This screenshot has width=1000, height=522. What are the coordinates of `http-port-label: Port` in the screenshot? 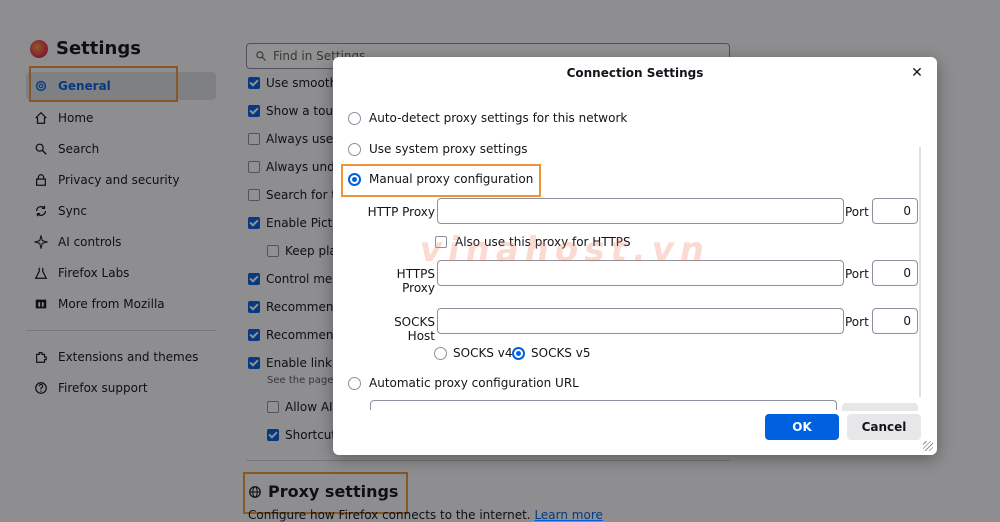 It's located at (857, 212).